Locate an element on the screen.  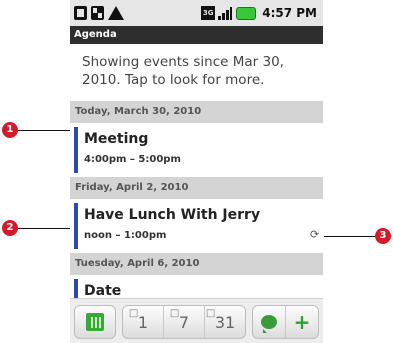
new-event-button: + is located at coordinates (301, 322).